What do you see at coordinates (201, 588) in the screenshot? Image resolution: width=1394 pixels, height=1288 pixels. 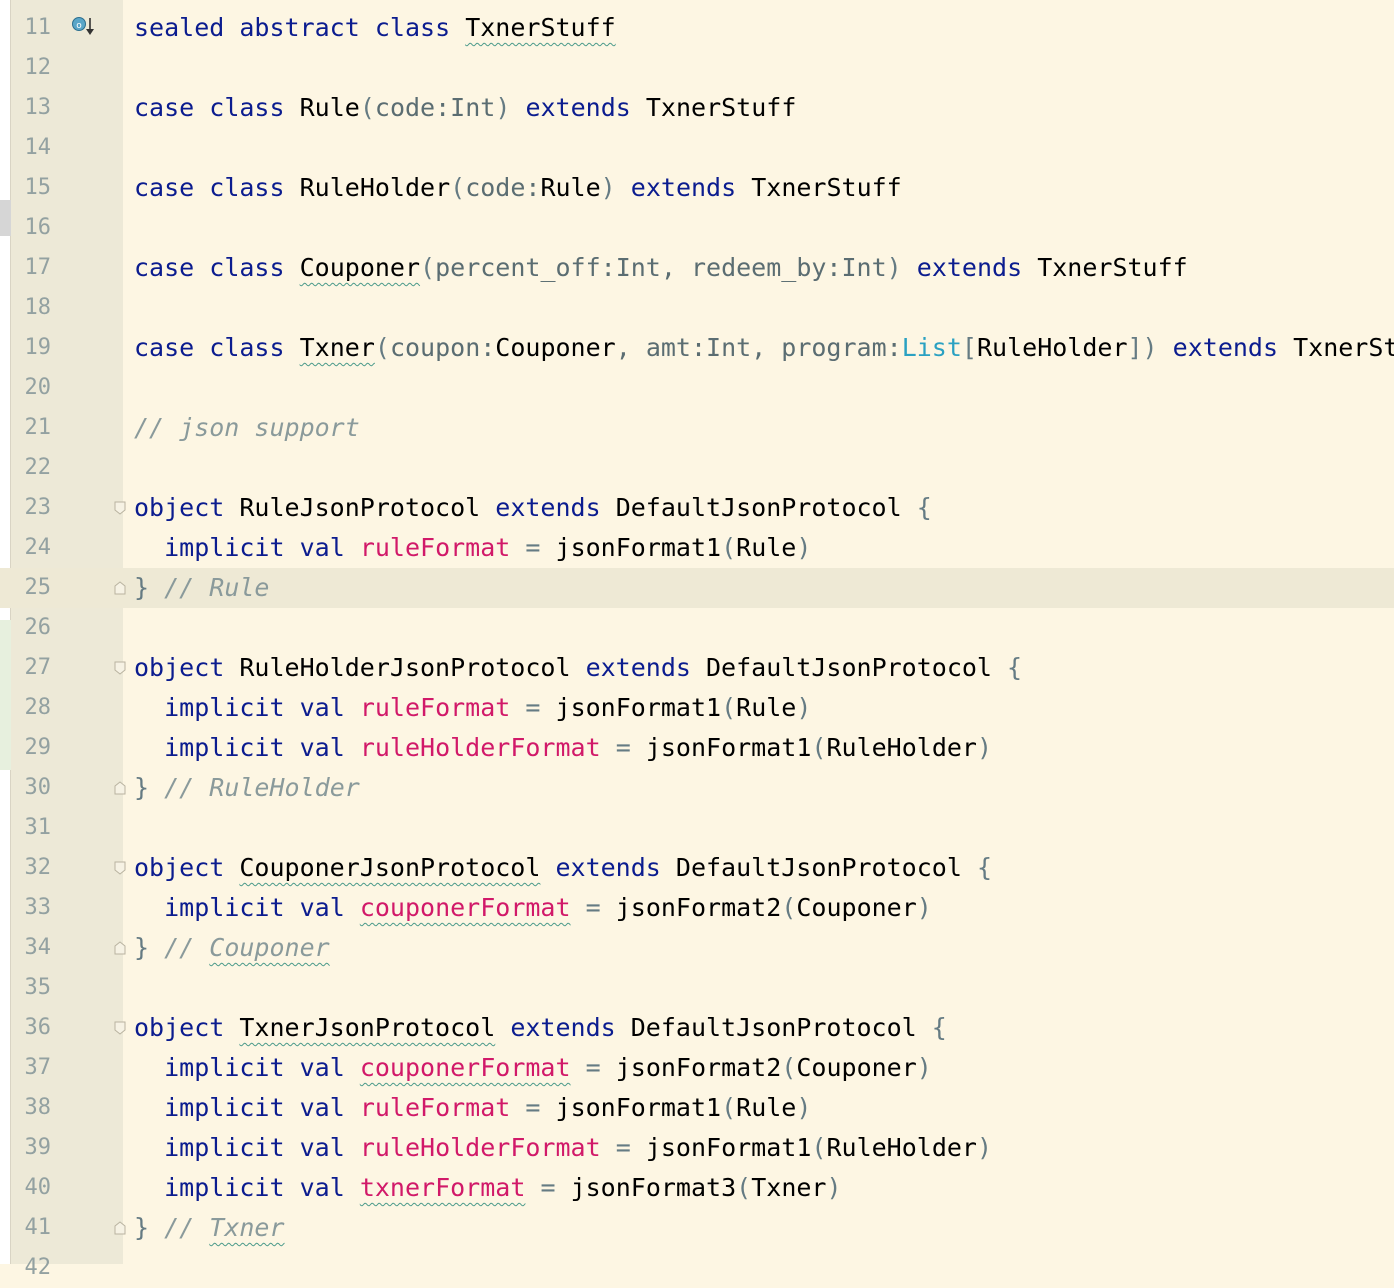 I see `code-text: } // Rule` at bounding box center [201, 588].